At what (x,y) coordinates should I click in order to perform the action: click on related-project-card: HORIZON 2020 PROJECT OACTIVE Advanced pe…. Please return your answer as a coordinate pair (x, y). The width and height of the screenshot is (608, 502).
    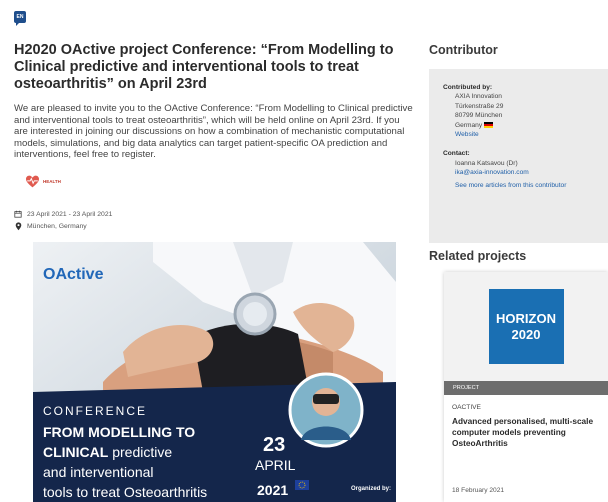
    Looking at the image, I should click on (526, 387).